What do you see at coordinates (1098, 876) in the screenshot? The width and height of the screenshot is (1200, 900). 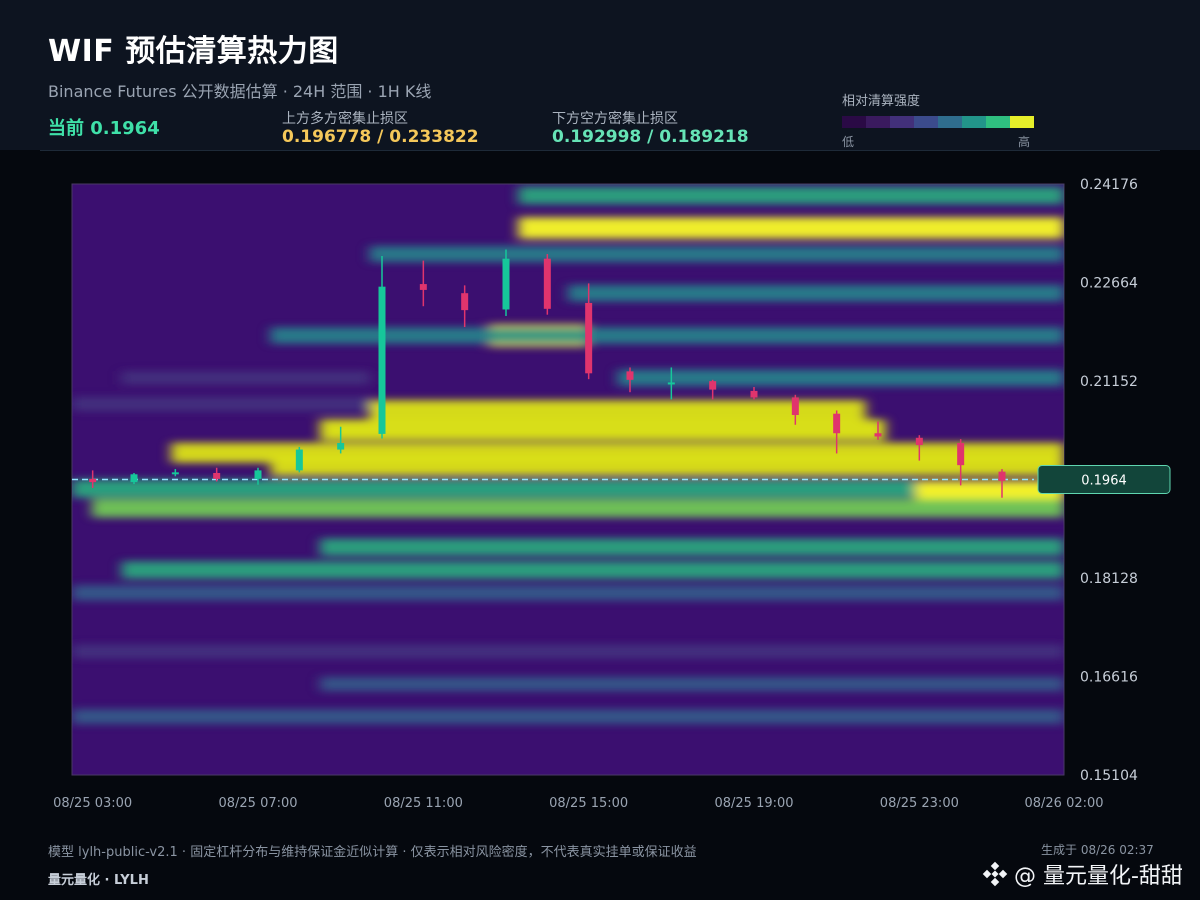 I see `watermark-text: @ 量元量化-甜甜` at bounding box center [1098, 876].